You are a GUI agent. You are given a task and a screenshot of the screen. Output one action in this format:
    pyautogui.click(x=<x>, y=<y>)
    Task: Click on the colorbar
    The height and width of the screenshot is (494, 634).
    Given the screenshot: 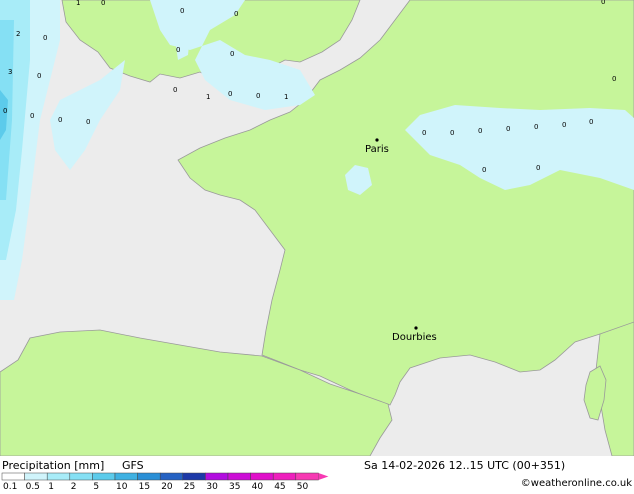 What is the action you would take?
    pyautogui.click(x=165, y=476)
    